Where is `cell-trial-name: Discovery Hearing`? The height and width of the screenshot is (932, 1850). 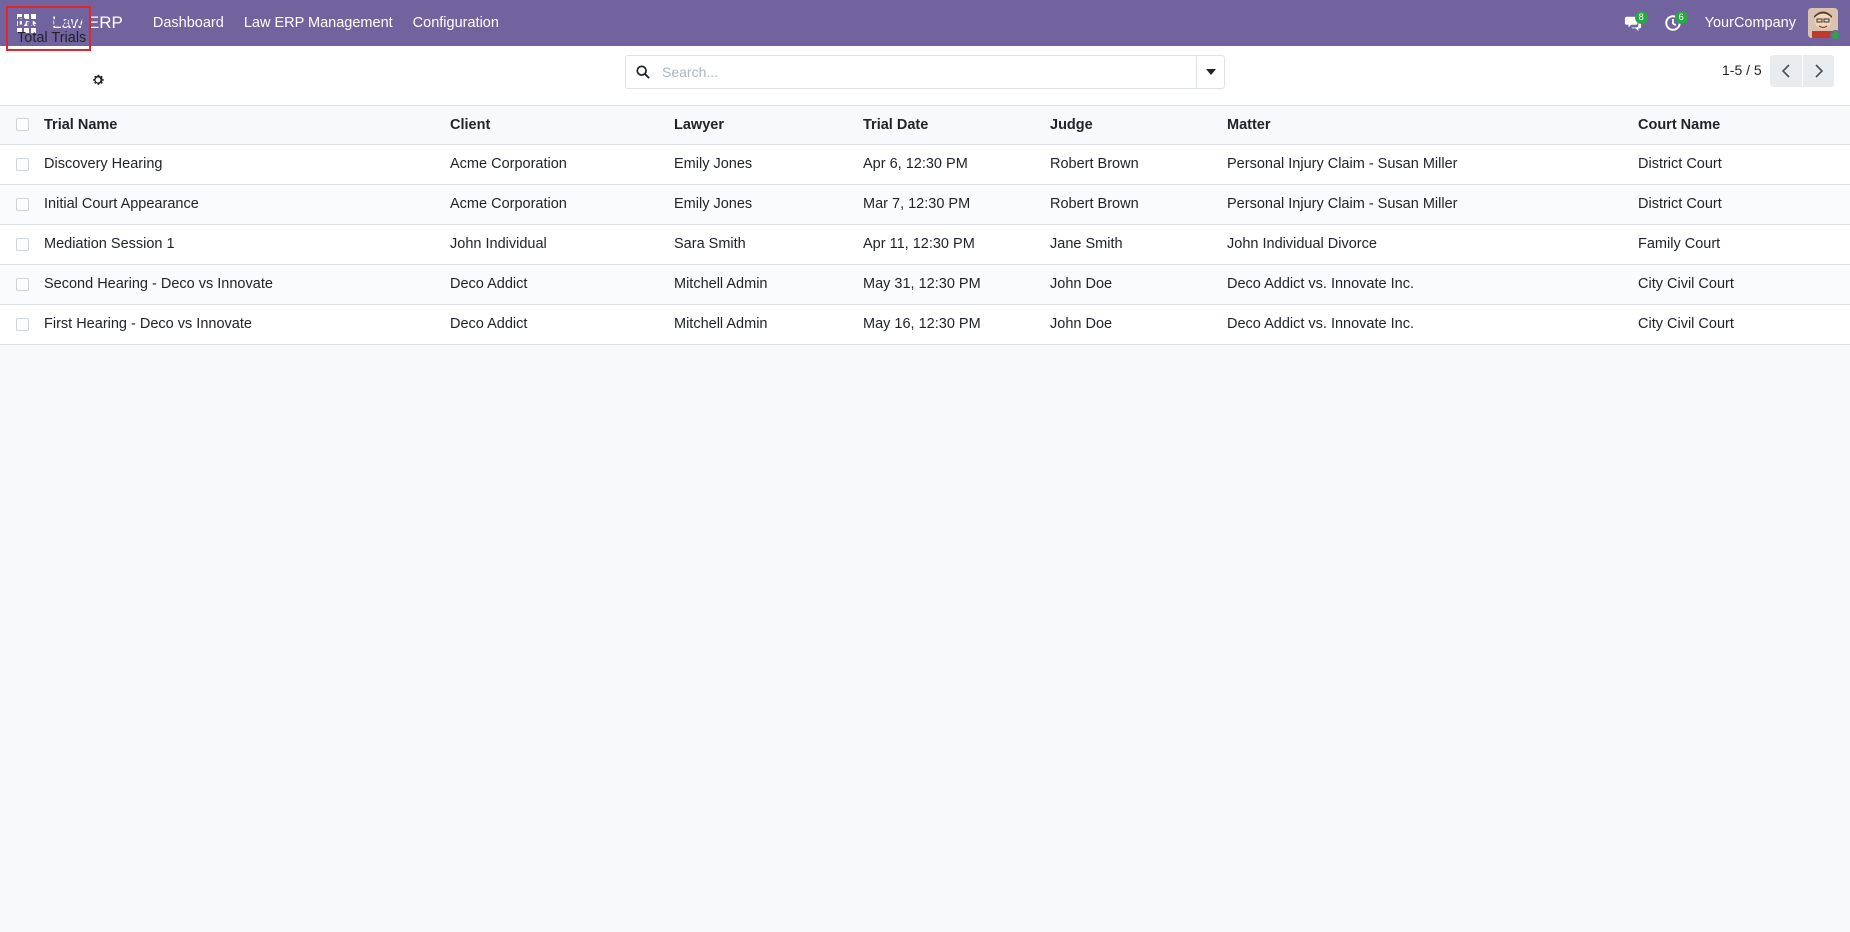
cell-trial-name: Discovery Hearing is located at coordinates (103, 164).